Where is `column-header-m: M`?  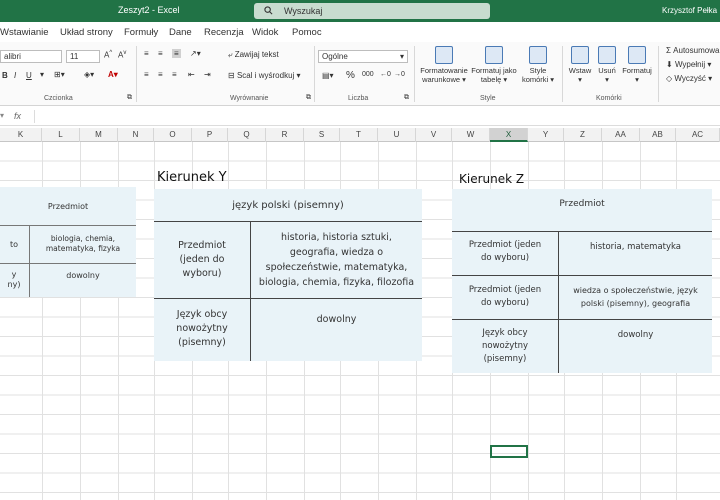
column-header-m: M is located at coordinates (99, 135).